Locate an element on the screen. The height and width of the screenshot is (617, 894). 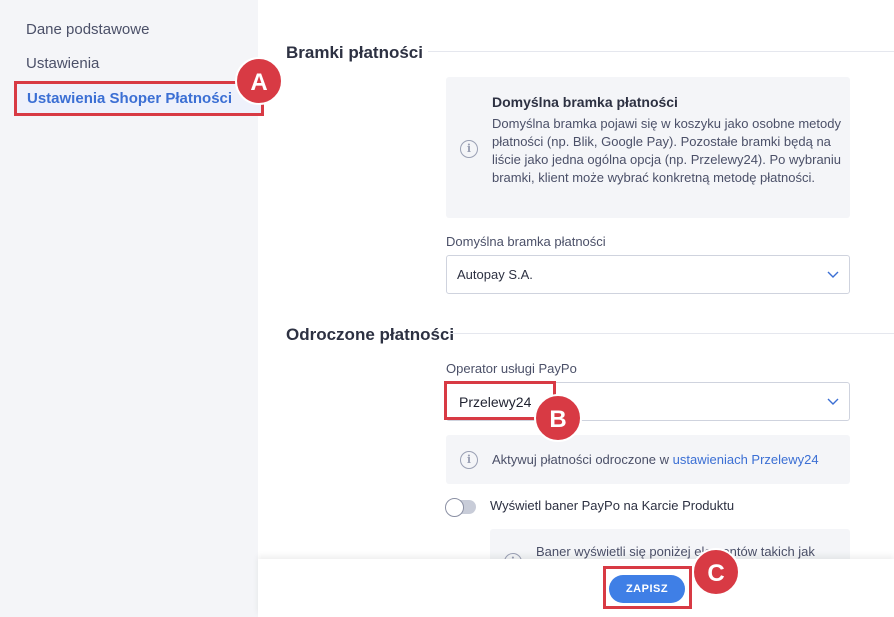
deferred-info-prefix: Aktywuj płatności odroczone w is located at coordinates (582, 459).